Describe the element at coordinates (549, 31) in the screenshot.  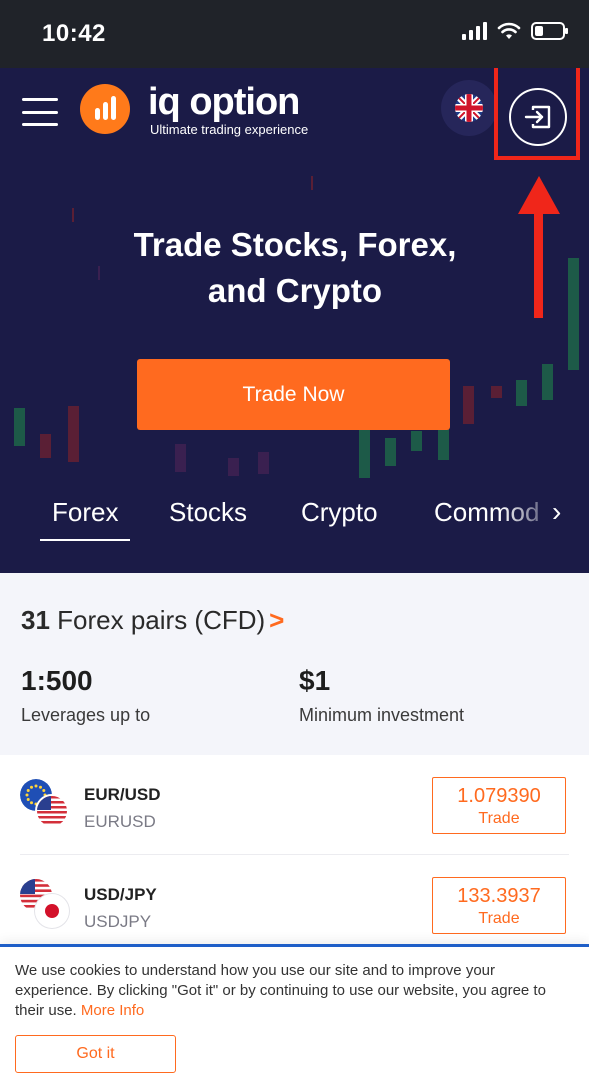
I see `battery-icon` at that location.